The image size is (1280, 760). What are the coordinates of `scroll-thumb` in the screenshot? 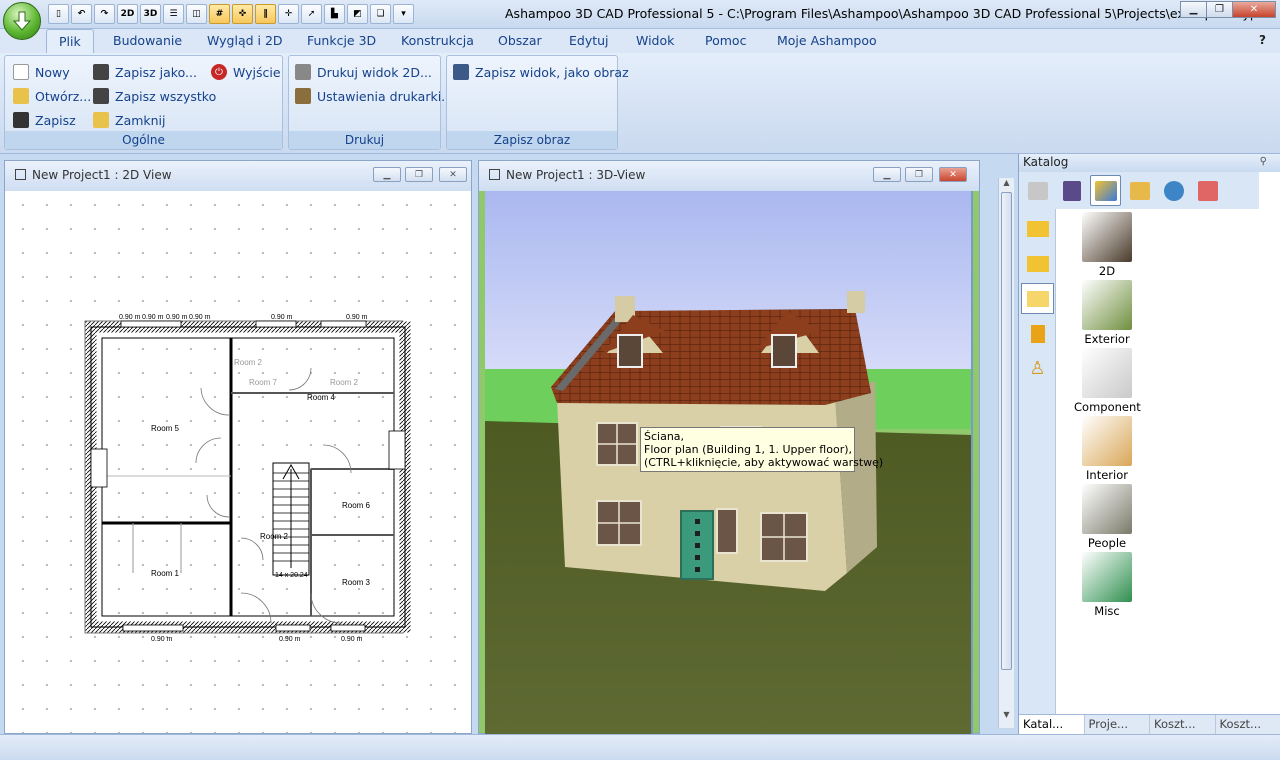 It's located at (1006, 431).